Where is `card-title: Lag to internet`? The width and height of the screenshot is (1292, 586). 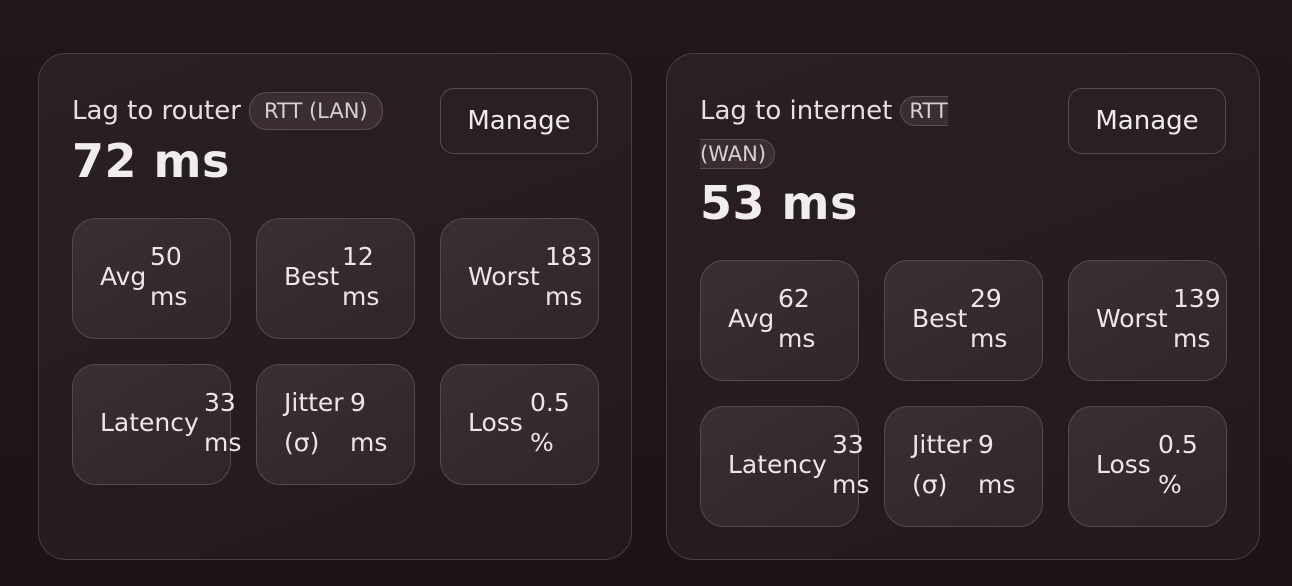 card-title: Lag to internet is located at coordinates (796, 111).